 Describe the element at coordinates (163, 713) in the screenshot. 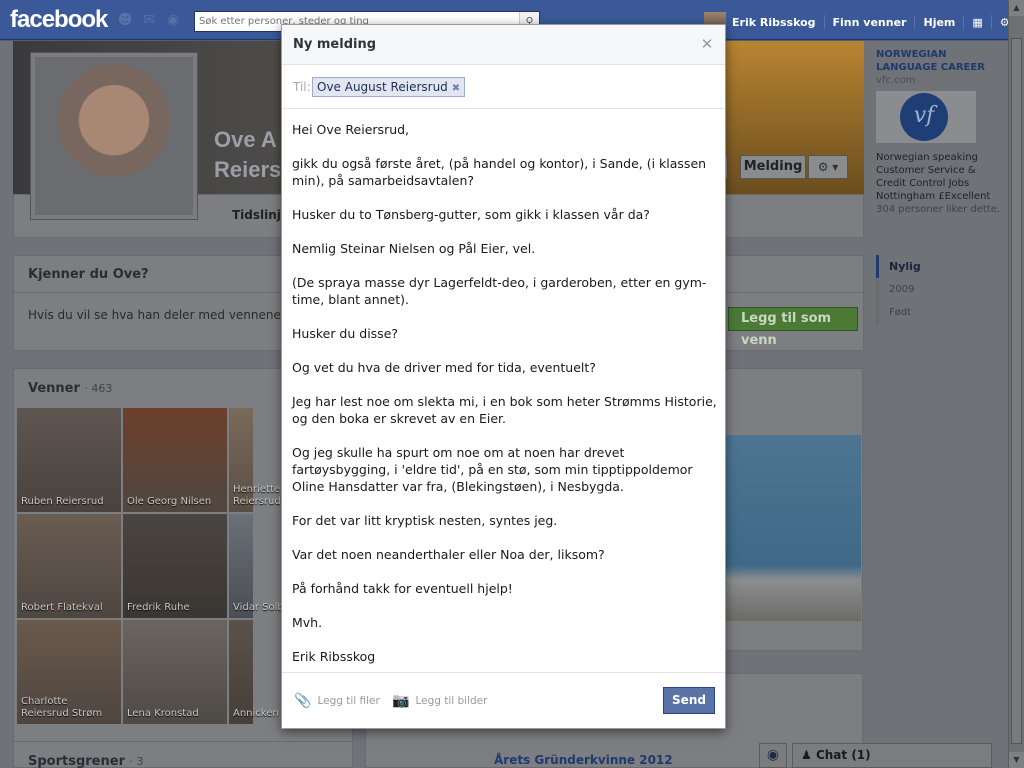

I see `friend-name: Lena Kronstad` at that location.